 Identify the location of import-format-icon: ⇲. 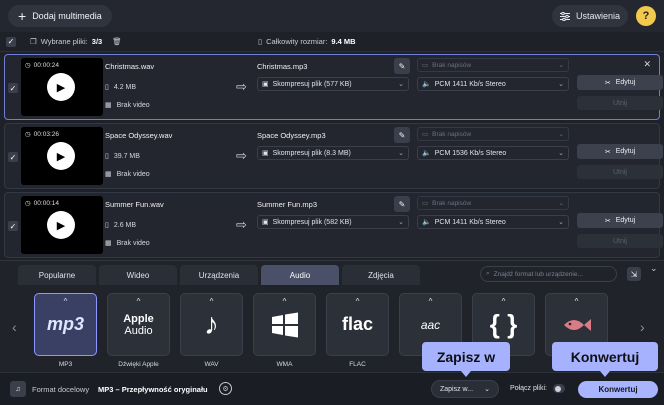
(634, 274).